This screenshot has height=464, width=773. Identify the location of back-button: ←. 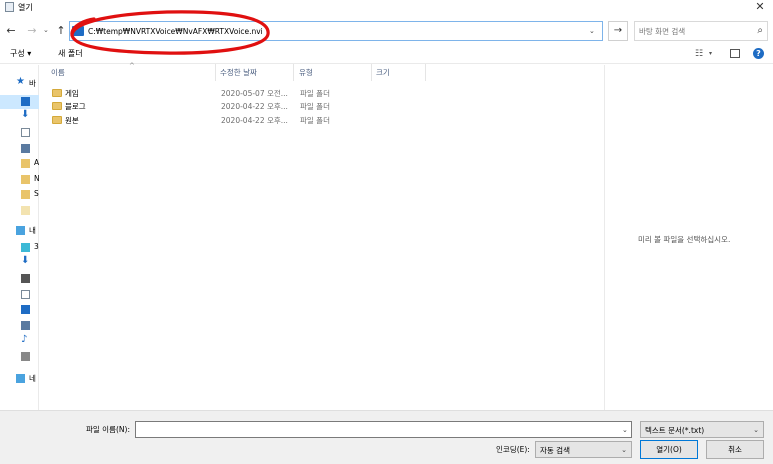
(11, 31).